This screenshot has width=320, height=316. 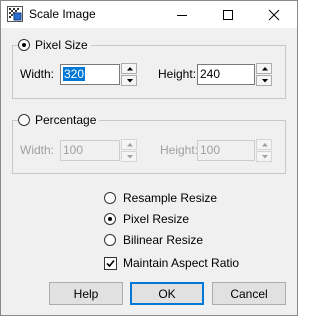 I want to click on minimize-icon, so click(x=182, y=15).